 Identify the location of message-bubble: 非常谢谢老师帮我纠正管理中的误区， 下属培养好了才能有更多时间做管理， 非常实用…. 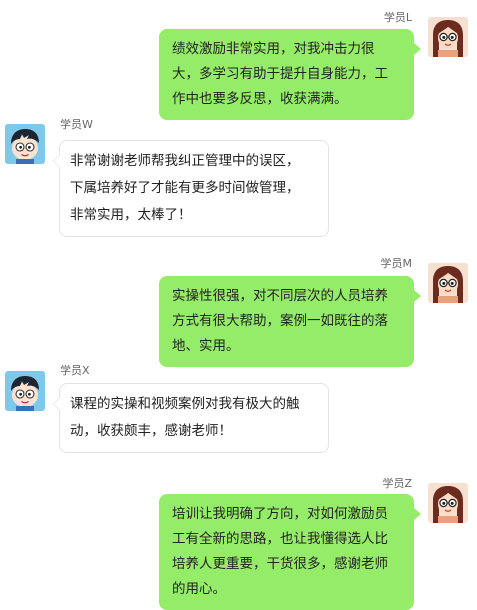
(191, 188).